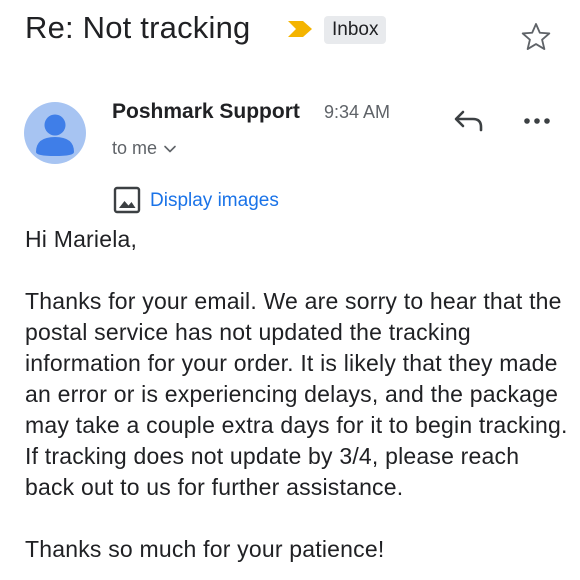 The width and height of the screenshot is (580, 580). Describe the element at coordinates (537, 120) in the screenshot. I see `more-options-icon` at that location.